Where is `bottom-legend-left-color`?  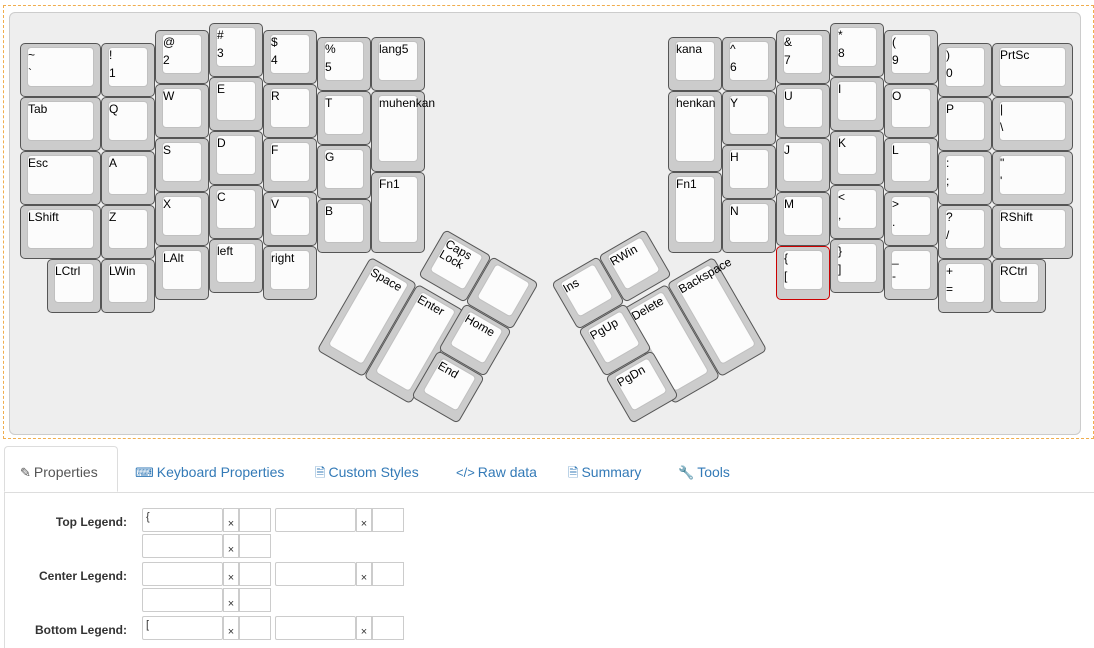
bottom-legend-left-color is located at coordinates (255, 628).